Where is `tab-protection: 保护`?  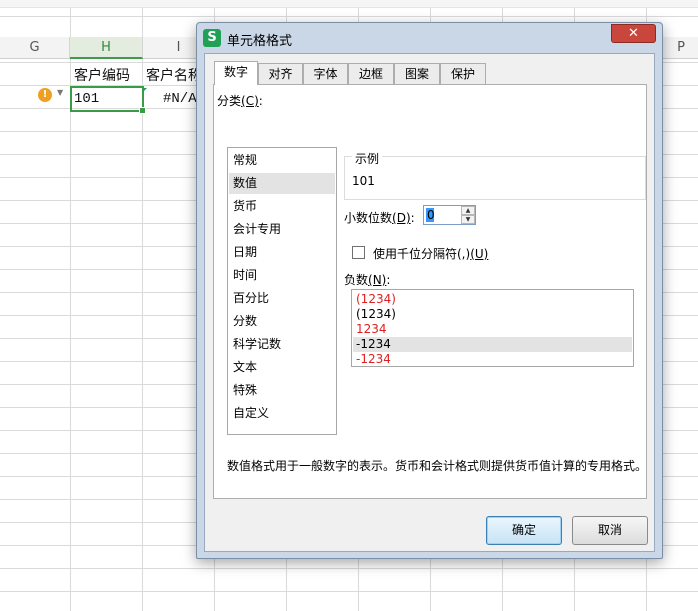
tab-protection: 保护 is located at coordinates (463, 73).